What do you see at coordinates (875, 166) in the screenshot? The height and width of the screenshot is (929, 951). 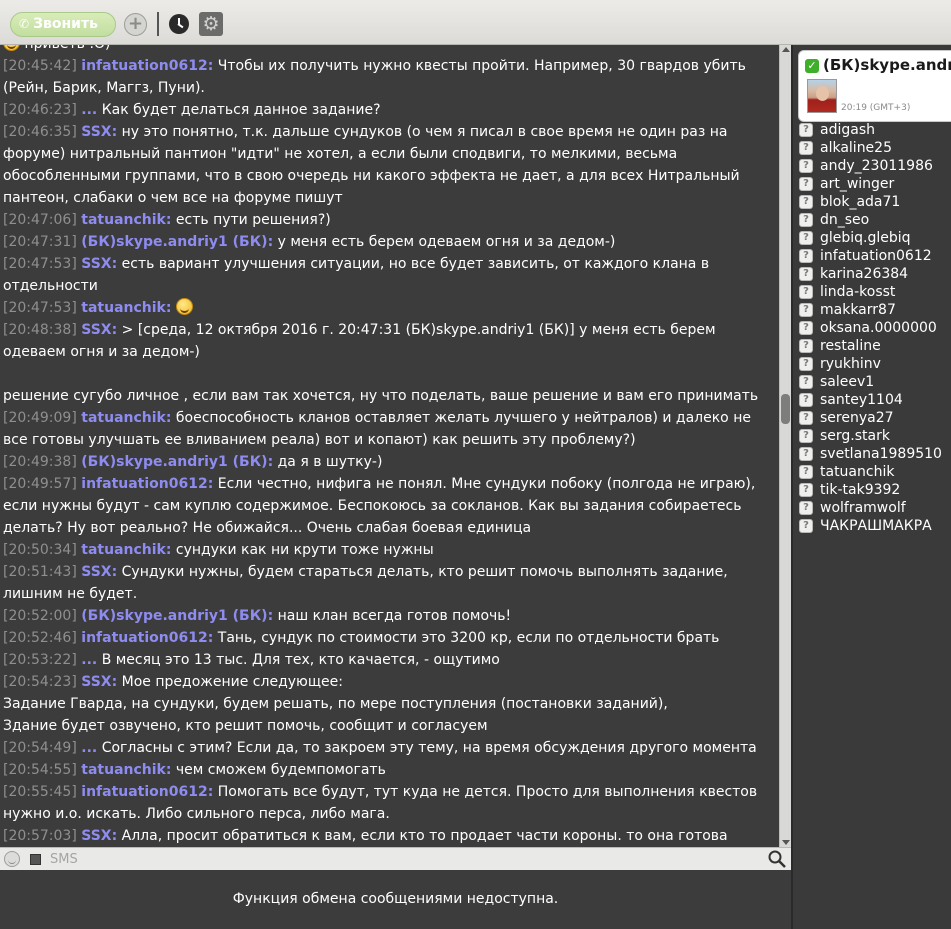 I see `contact-item: ? andy_23011986` at bounding box center [875, 166].